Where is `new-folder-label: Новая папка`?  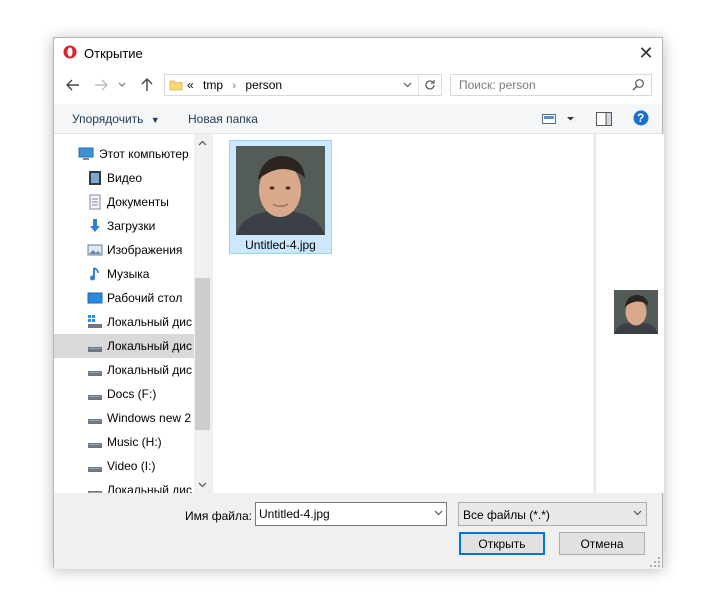 new-folder-label: Новая папка is located at coordinates (223, 119).